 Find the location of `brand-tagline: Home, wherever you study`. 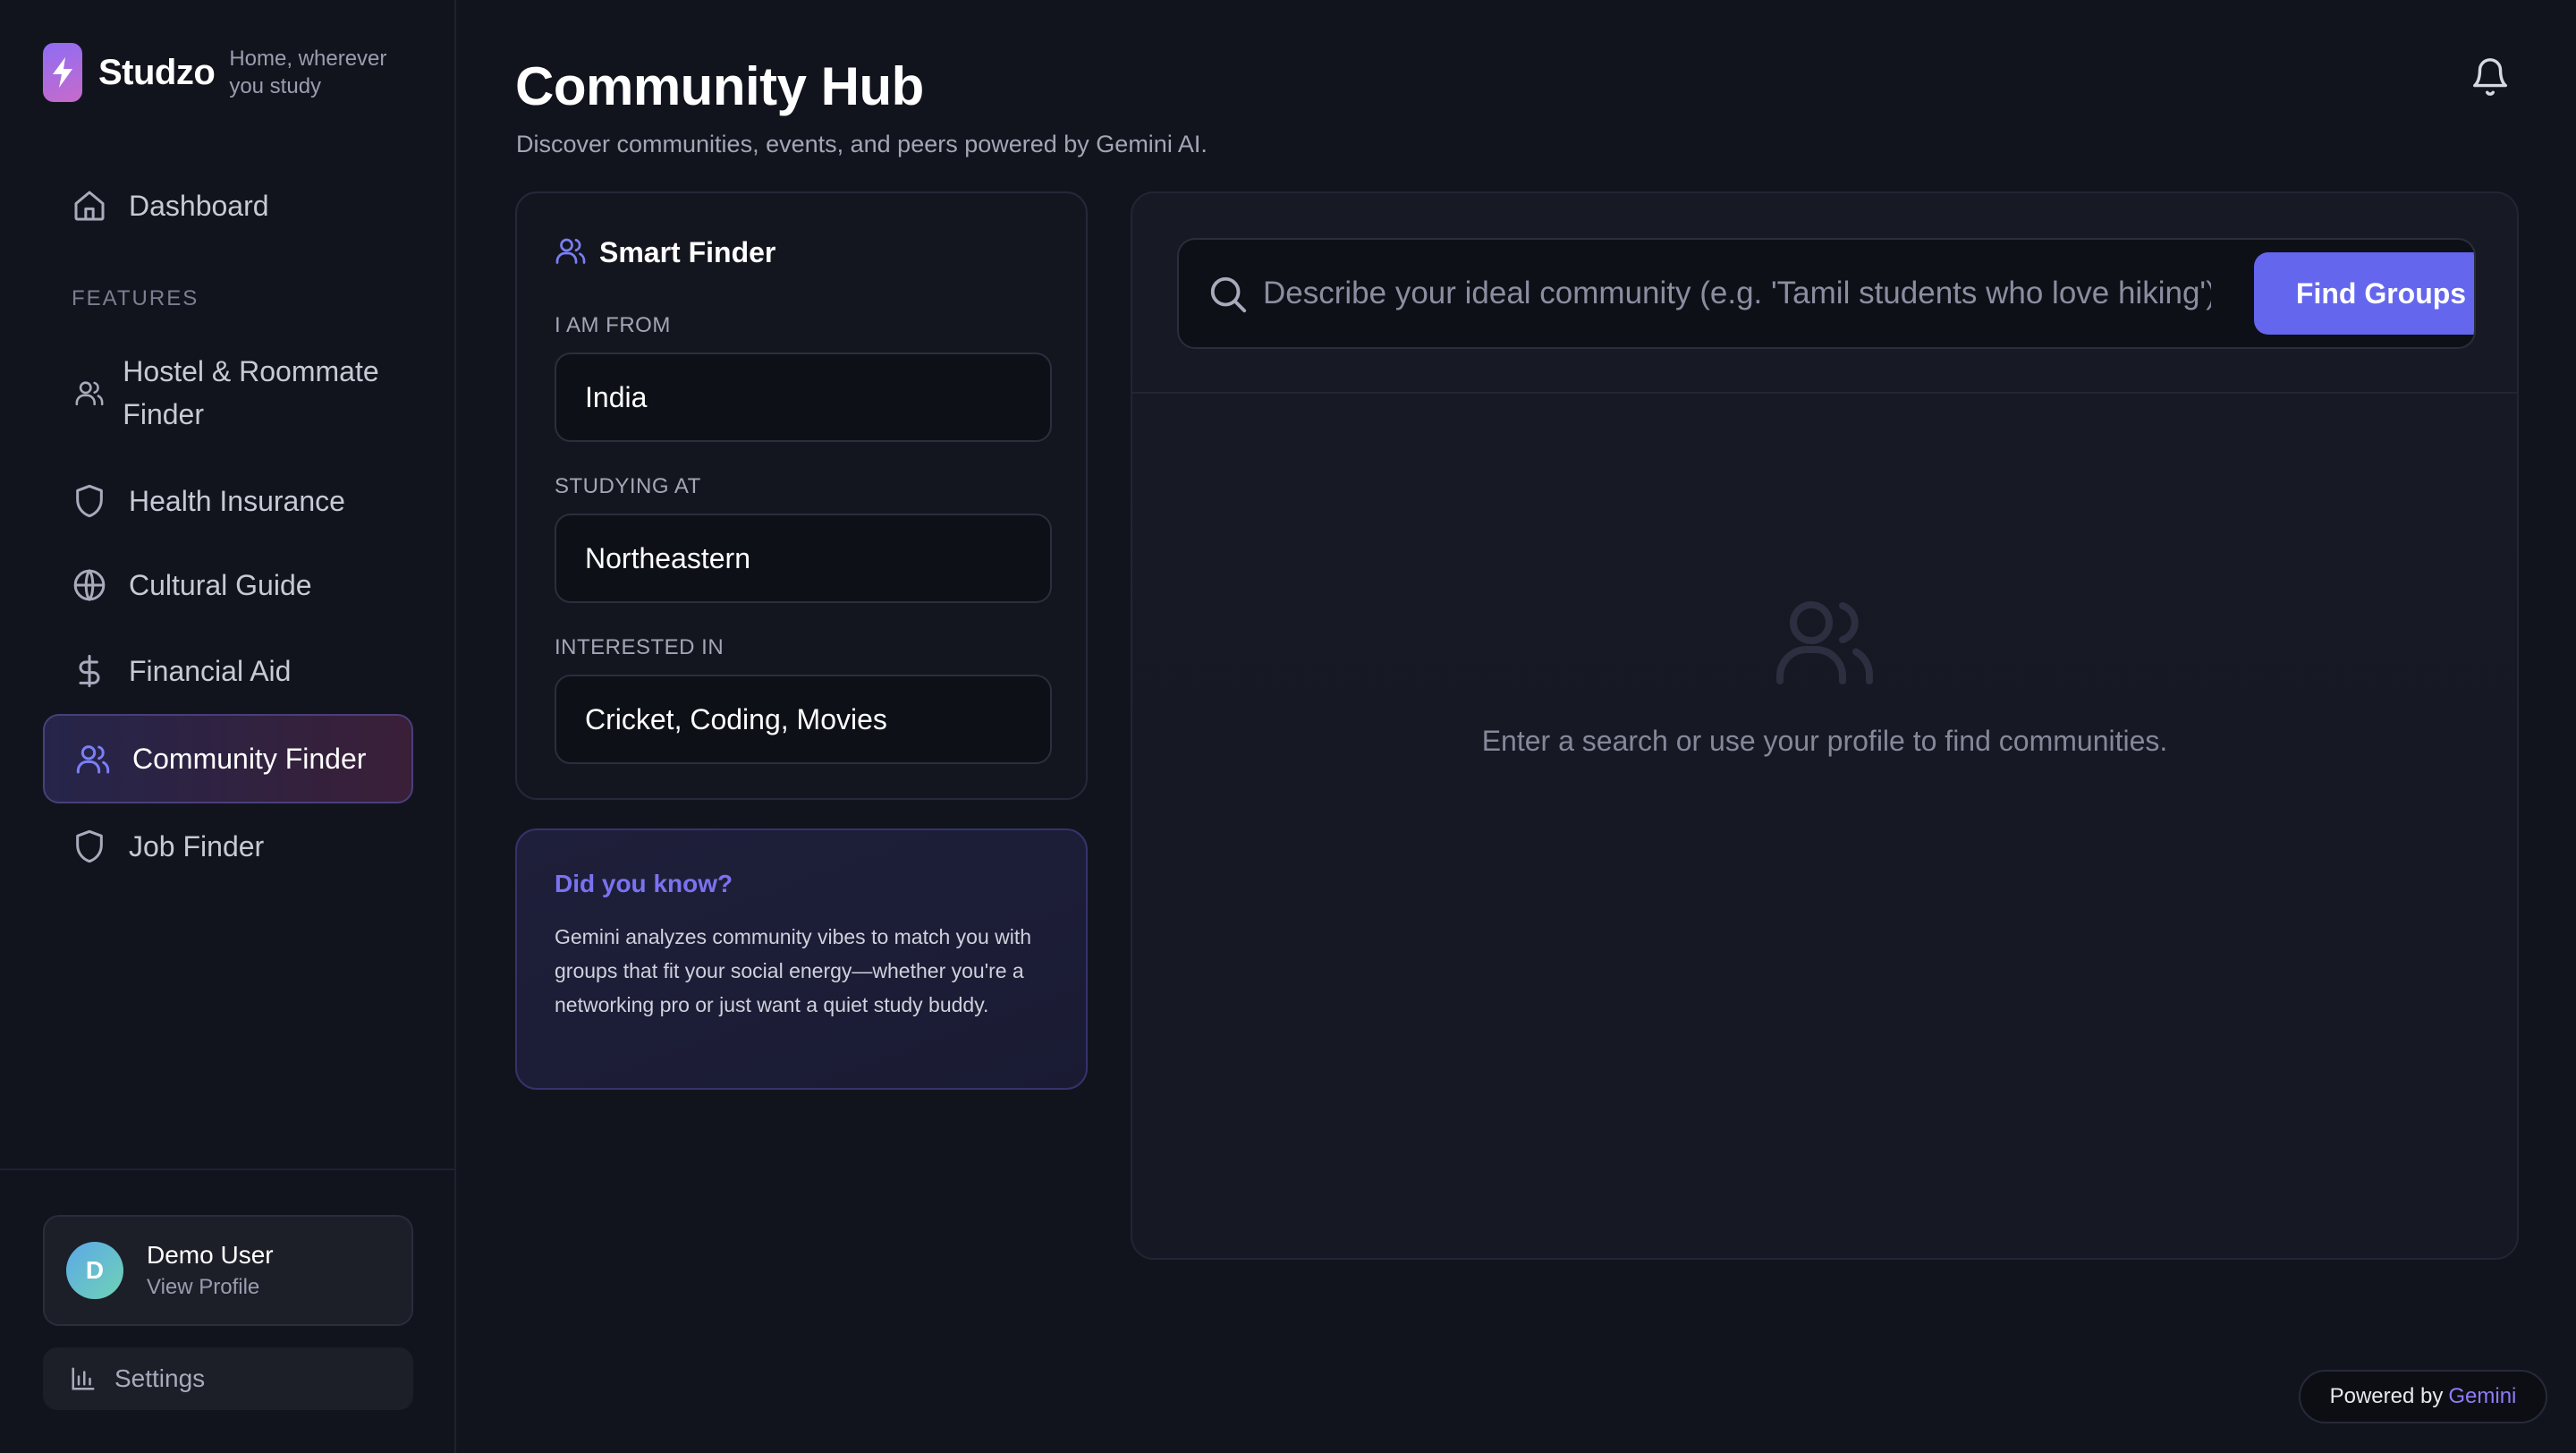

brand-tagline: Home, wherever you study is located at coordinates (308, 72).